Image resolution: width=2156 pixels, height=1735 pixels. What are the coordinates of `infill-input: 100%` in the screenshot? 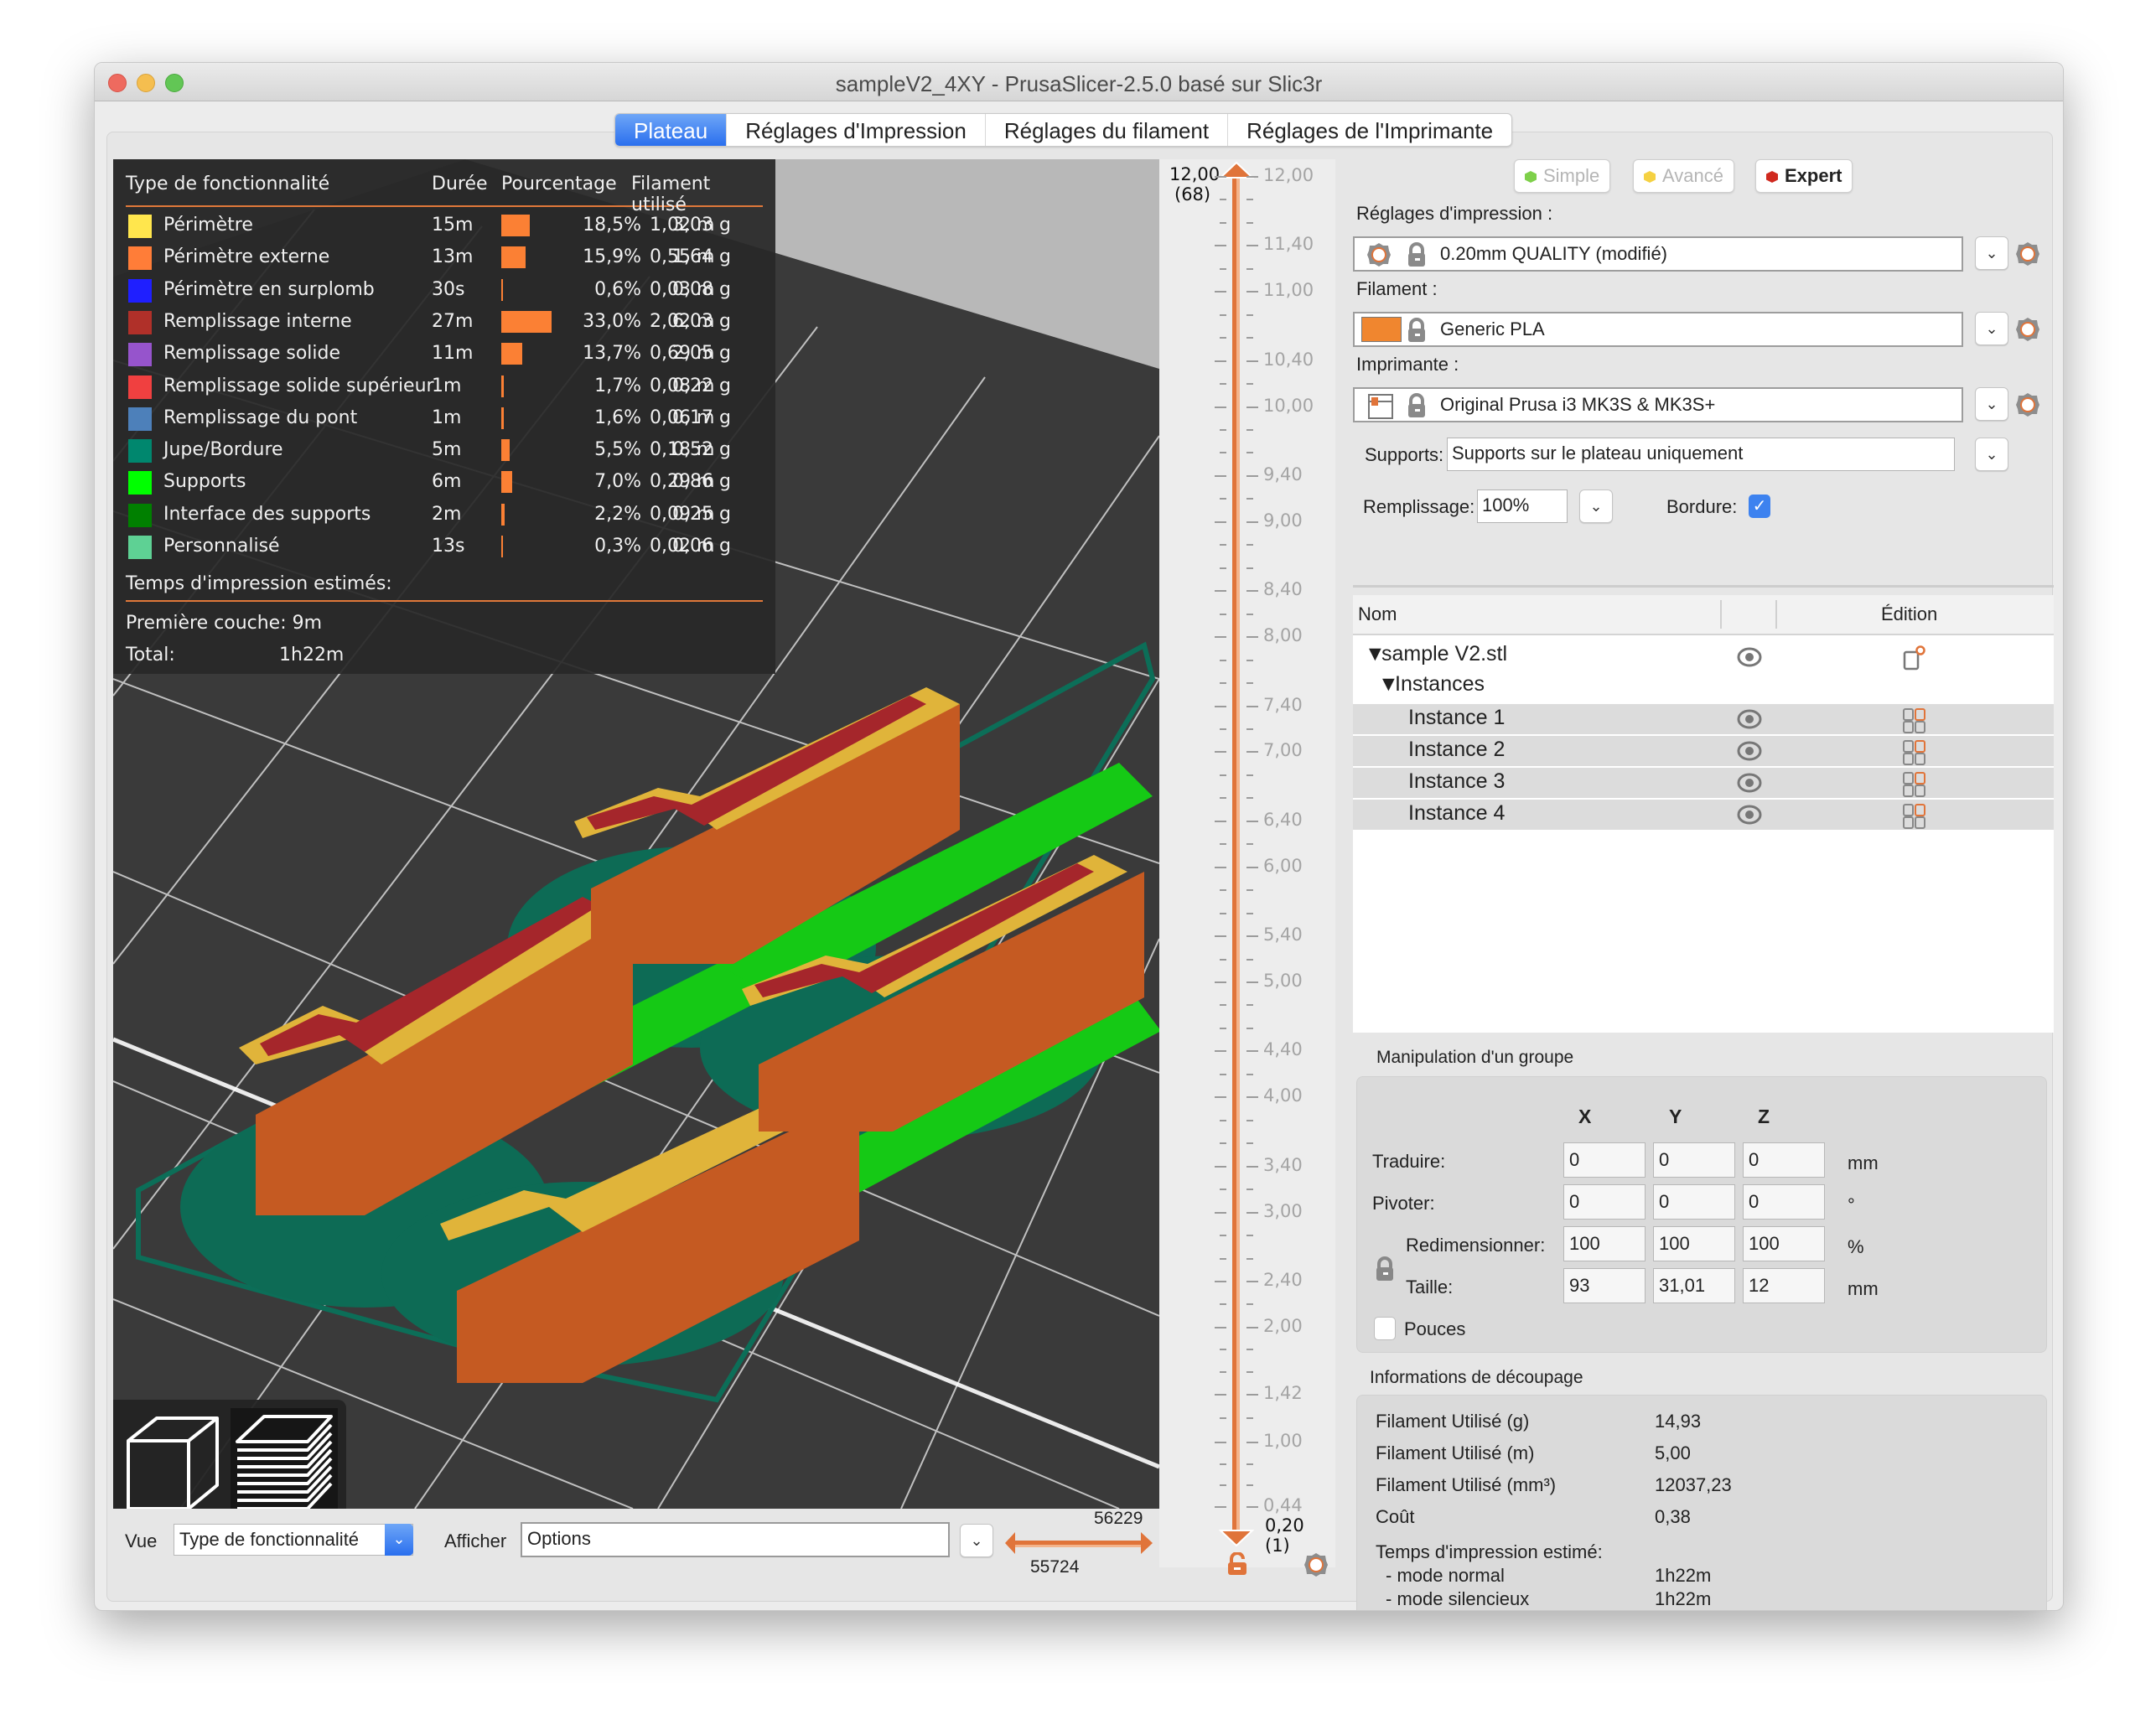 It's located at (1522, 506).